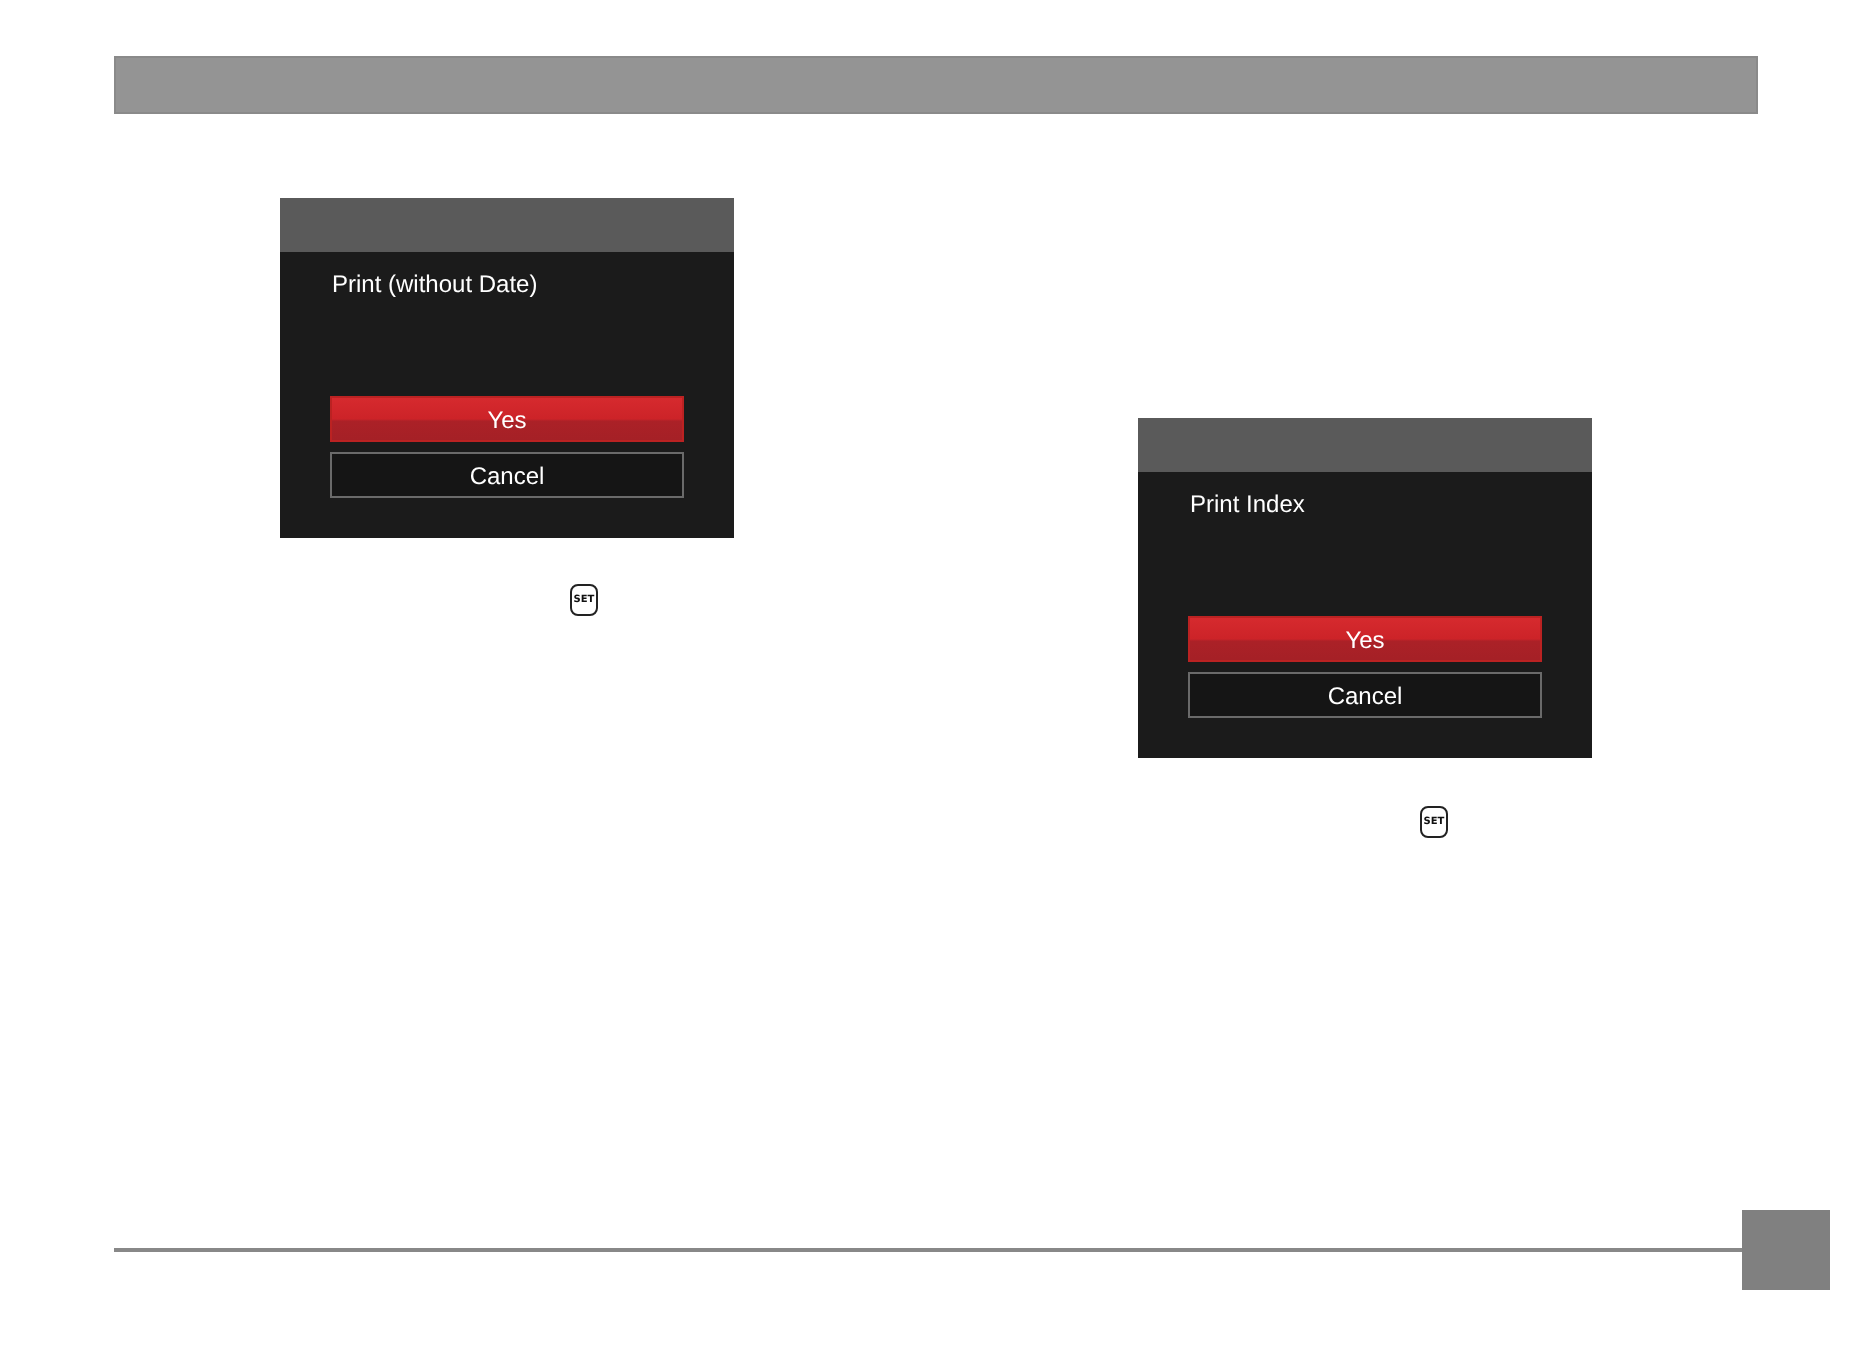 The image size is (1872, 1362). What do you see at coordinates (1247, 504) in the screenshot?
I see `dialog-message: Print Index` at bounding box center [1247, 504].